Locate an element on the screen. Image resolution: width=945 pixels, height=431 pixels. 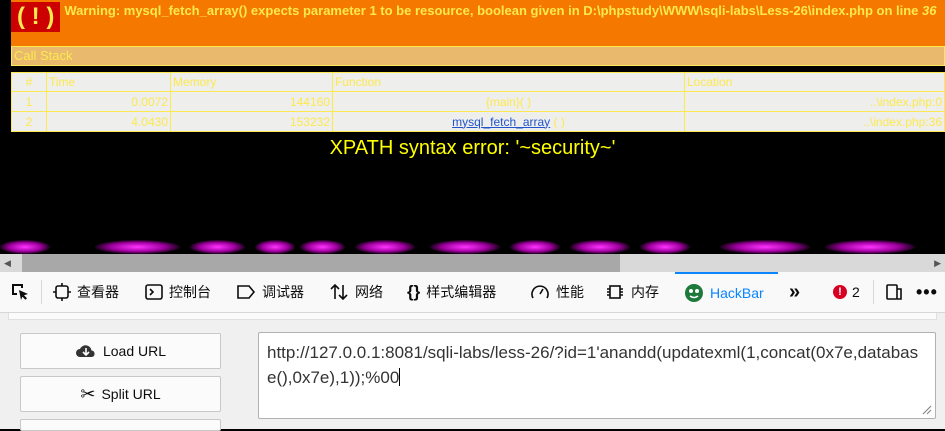
horizontal-scrollbar: ◀ ▶ is located at coordinates (472, 263).